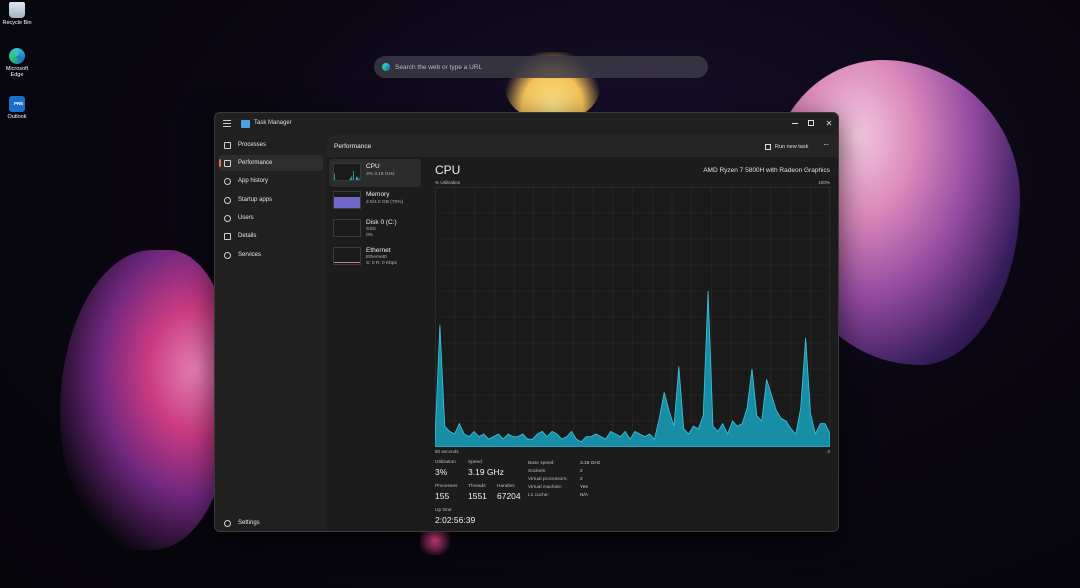  I want to click on utilization-label: Utilization, so click(445, 462).